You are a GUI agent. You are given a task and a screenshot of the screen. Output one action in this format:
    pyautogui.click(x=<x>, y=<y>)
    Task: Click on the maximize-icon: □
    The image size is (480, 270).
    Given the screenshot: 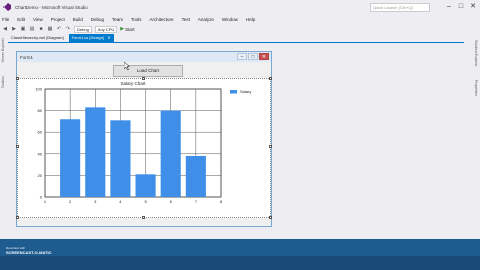 What is the action you would take?
    pyautogui.click(x=461, y=7)
    